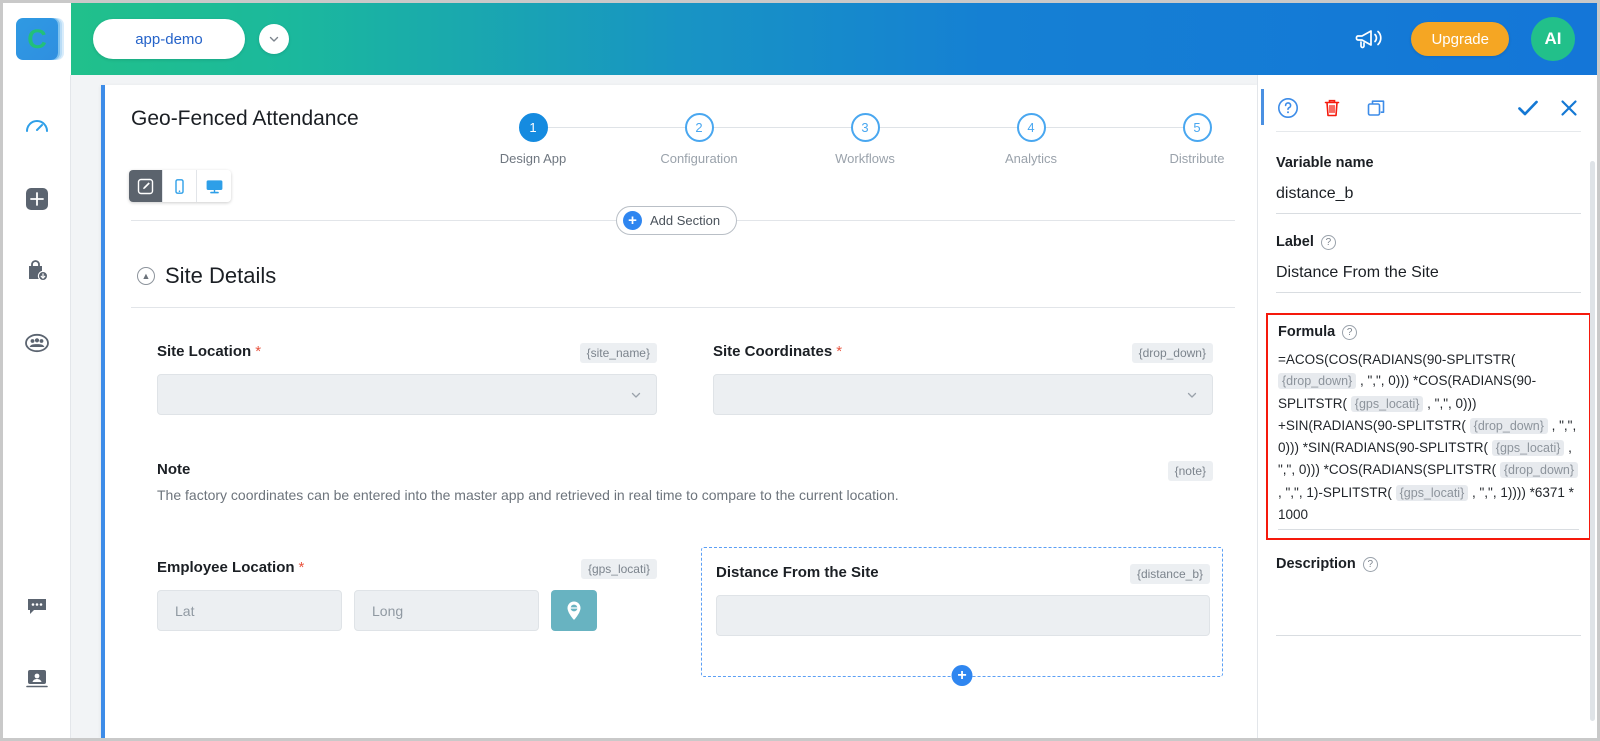 This screenshot has width=1600, height=741. What do you see at coordinates (37, 606) in the screenshot?
I see `chat-icon` at bounding box center [37, 606].